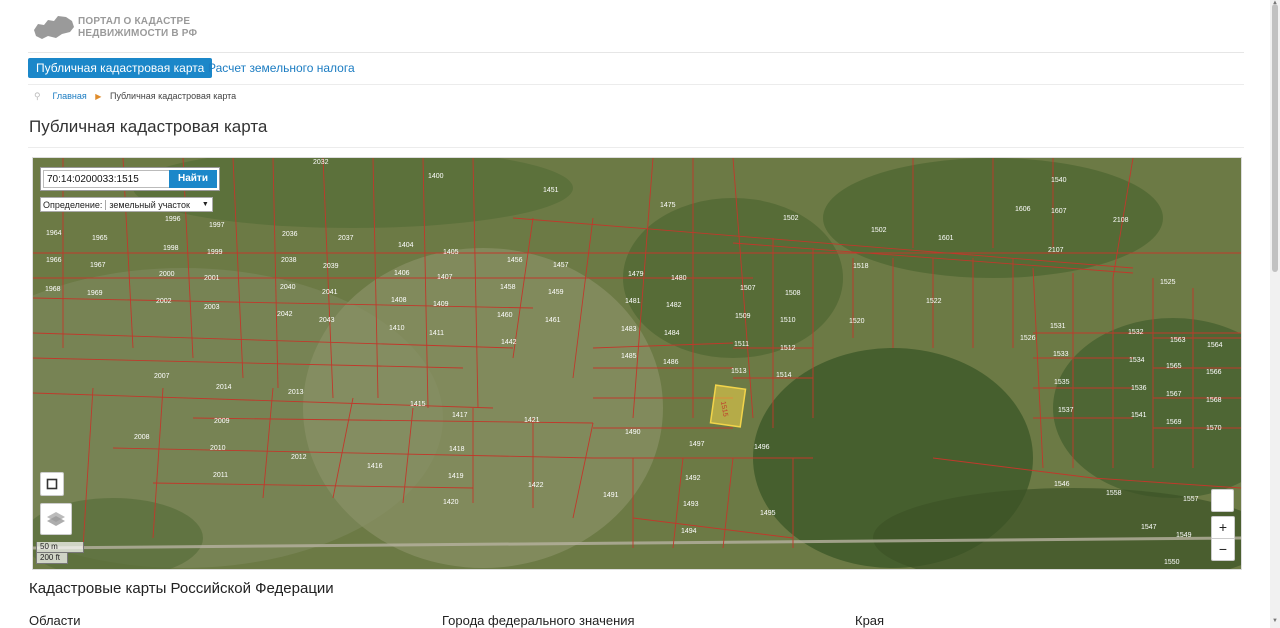 This screenshot has width=1280, height=628. What do you see at coordinates (556, 292) in the screenshot?
I see `parcel-label: 1459` at bounding box center [556, 292].